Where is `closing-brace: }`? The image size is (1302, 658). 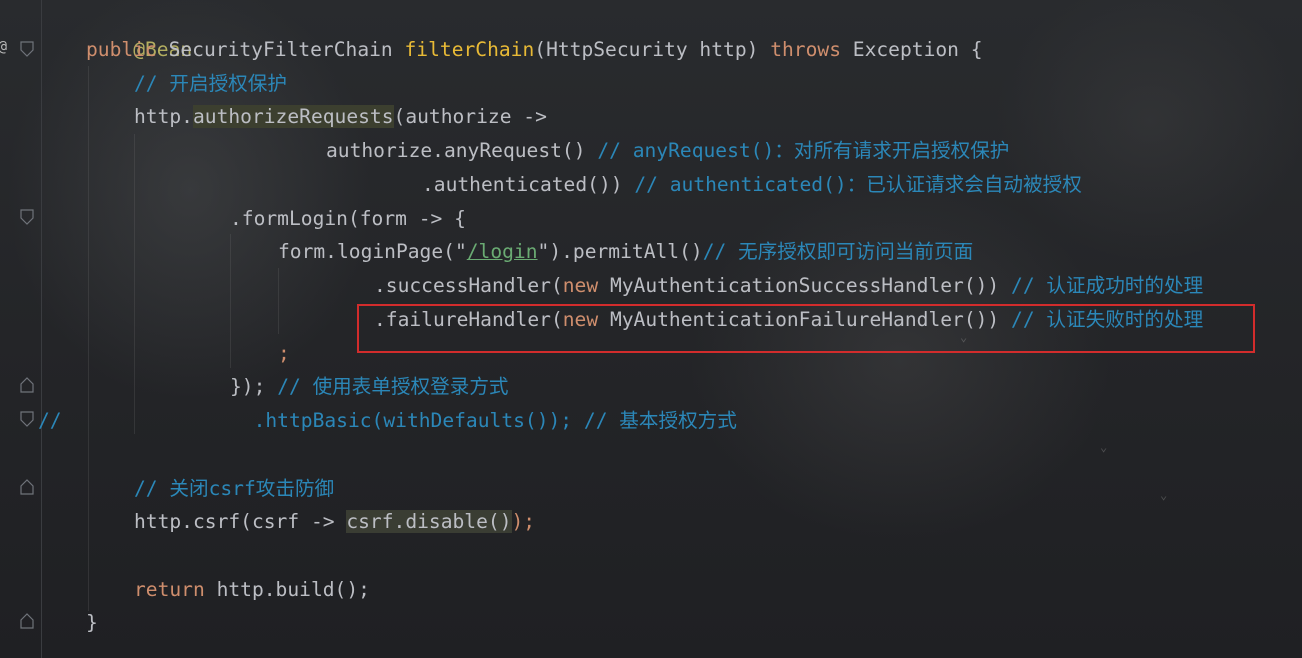 closing-brace: } is located at coordinates (92, 622).